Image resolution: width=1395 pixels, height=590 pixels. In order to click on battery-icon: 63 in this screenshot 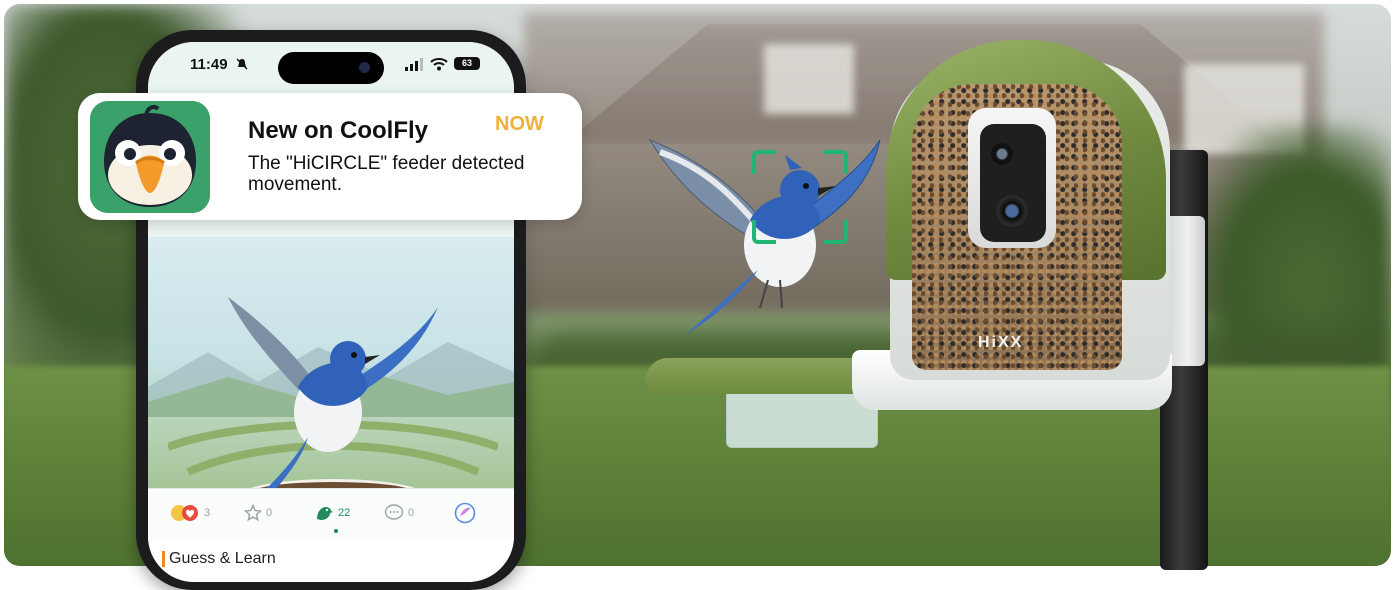, I will do `click(467, 63)`.